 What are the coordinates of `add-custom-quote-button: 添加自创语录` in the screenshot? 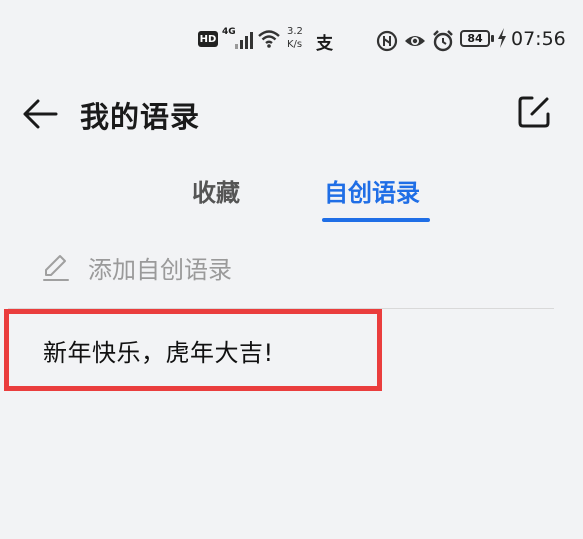 It's located at (190, 267).